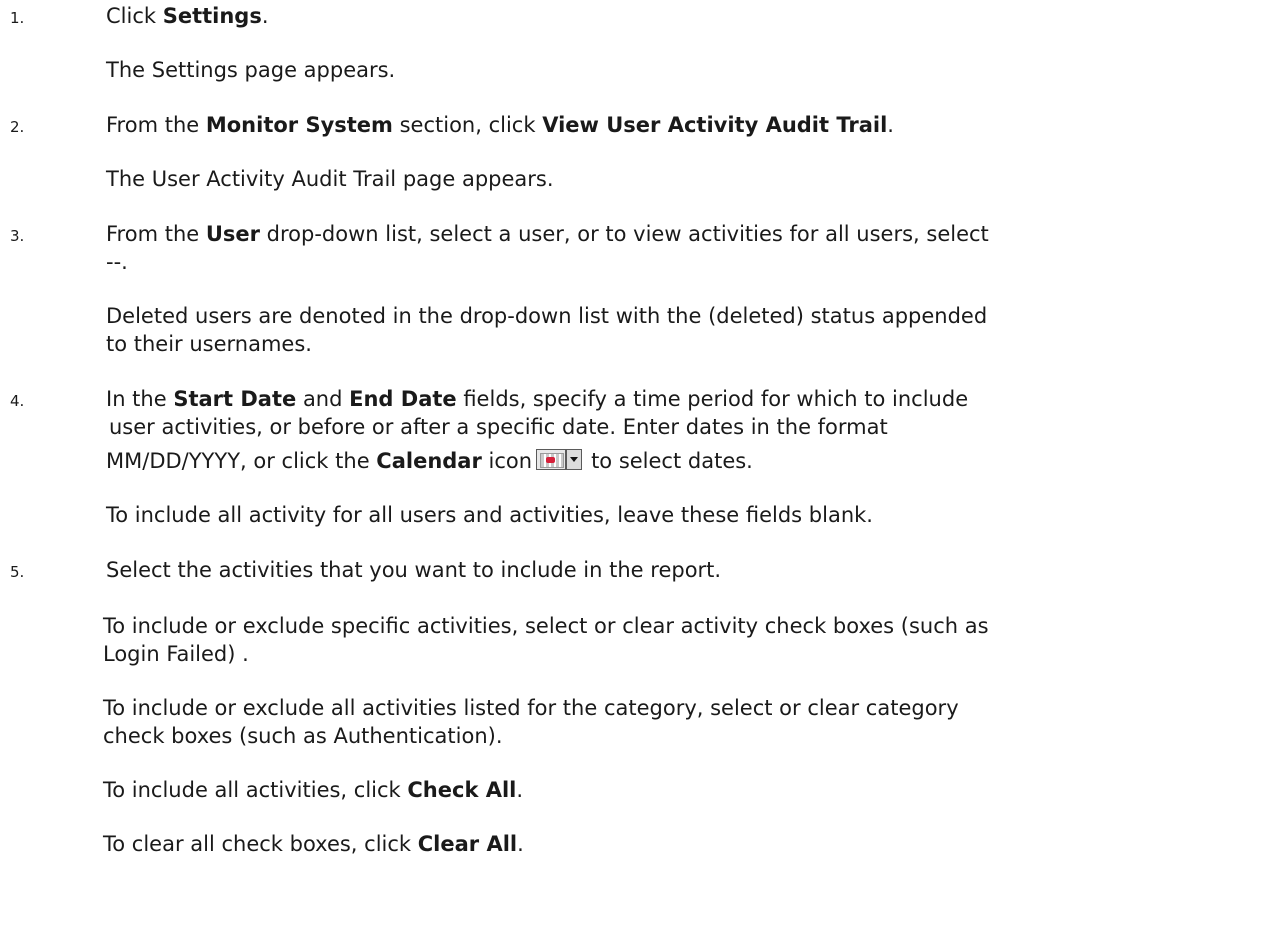 The width and height of the screenshot is (1265, 951). Describe the element at coordinates (403, 399) in the screenshot. I see `end-date-label: End Date` at that location.